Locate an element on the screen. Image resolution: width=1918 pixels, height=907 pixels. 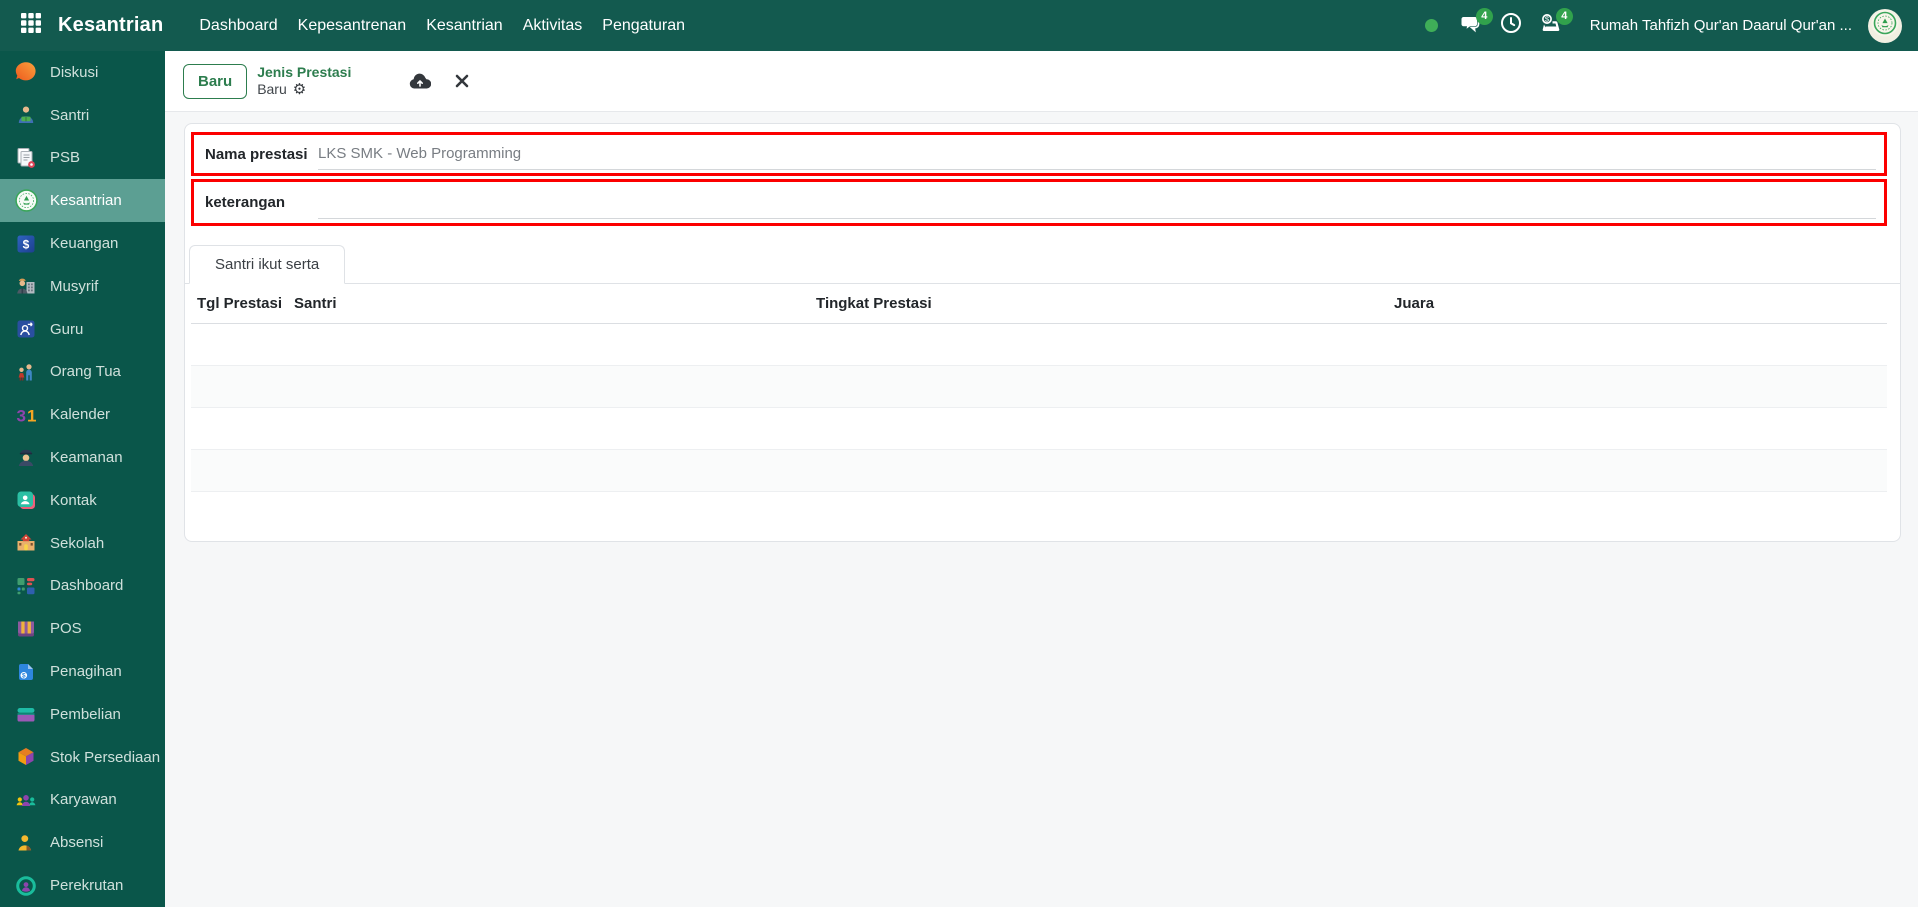
calendar-31-icon: 3 1 is located at coordinates (26, 415).